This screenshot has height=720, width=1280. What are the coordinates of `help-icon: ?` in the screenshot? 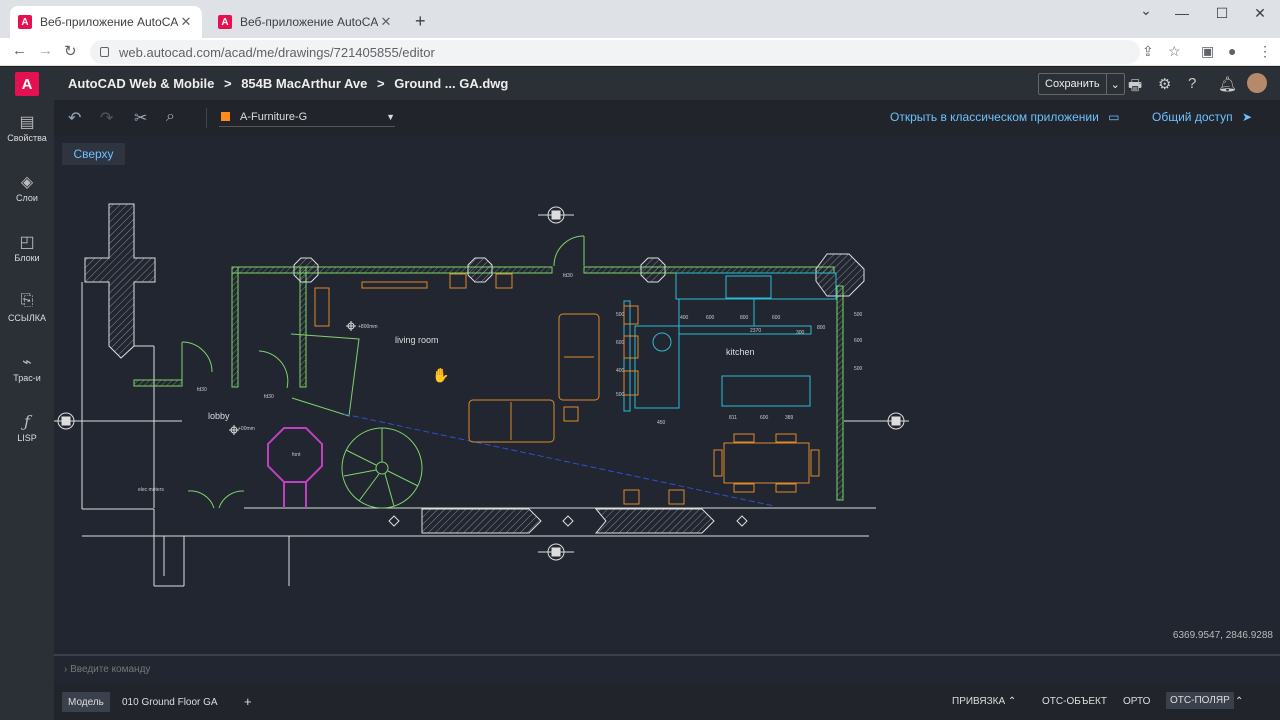 It's located at (1192, 83).